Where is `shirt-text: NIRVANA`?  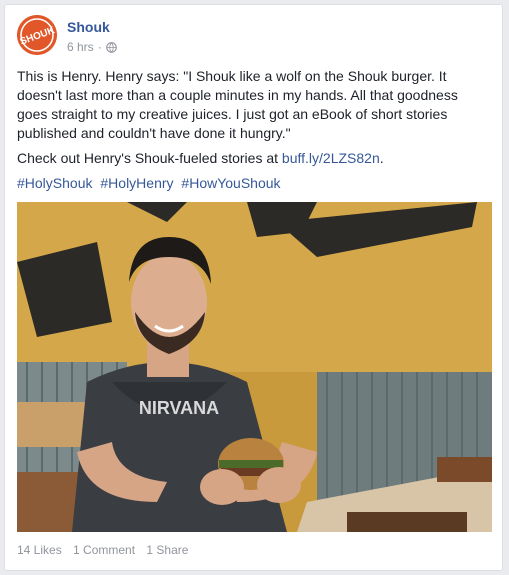 shirt-text: NIRVANA is located at coordinates (179, 408).